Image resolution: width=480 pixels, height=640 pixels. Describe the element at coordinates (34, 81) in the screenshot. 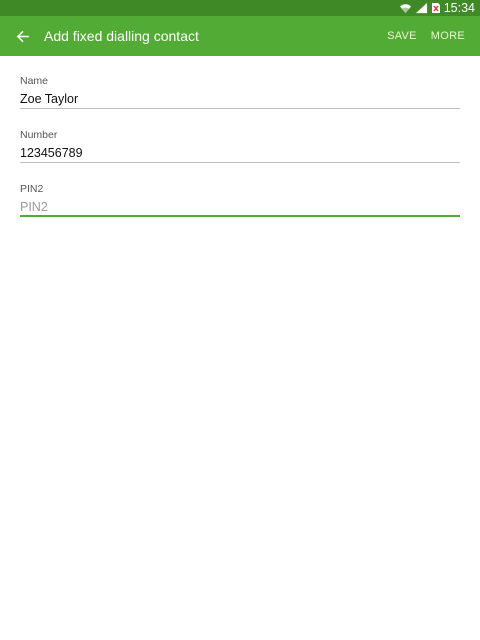

I see `name-label: Name` at that location.